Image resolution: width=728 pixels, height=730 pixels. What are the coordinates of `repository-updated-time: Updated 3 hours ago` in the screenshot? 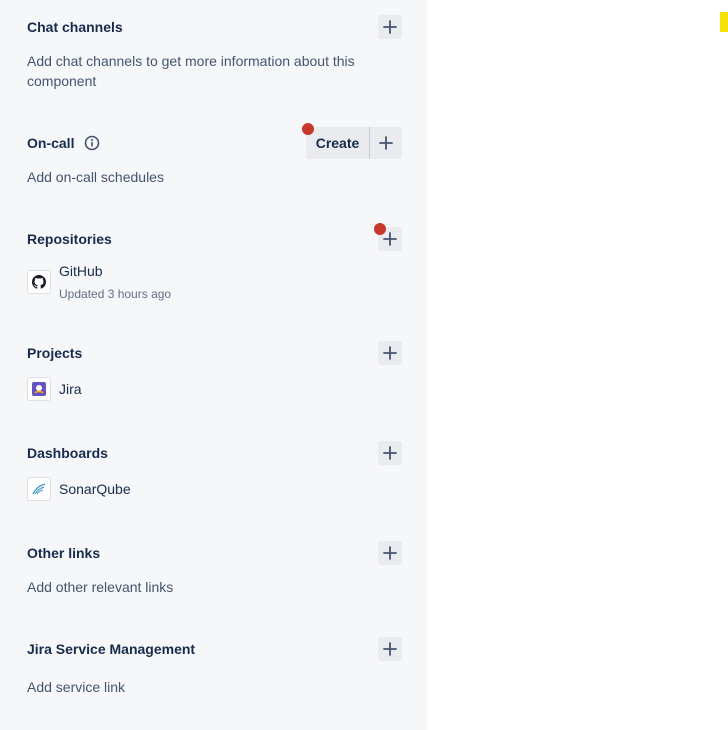 It's located at (115, 294).